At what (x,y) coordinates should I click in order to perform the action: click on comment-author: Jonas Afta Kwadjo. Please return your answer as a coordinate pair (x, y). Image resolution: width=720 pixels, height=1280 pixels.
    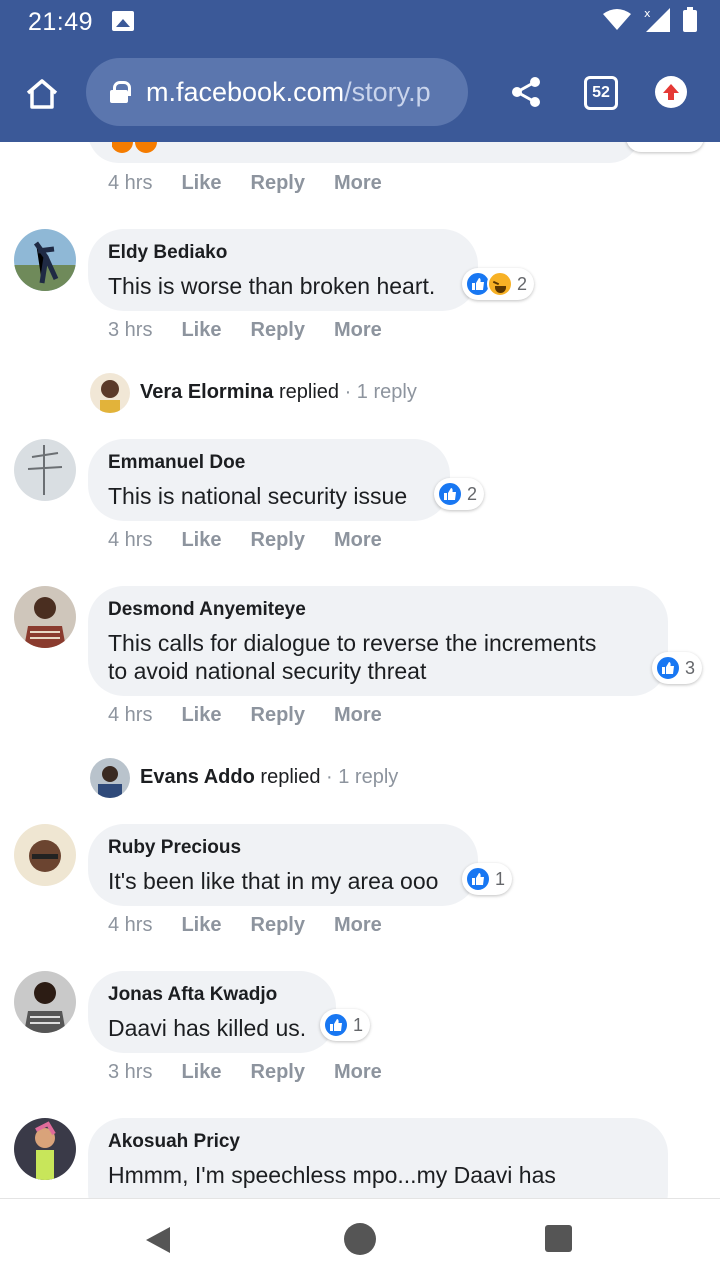
    Looking at the image, I should click on (212, 995).